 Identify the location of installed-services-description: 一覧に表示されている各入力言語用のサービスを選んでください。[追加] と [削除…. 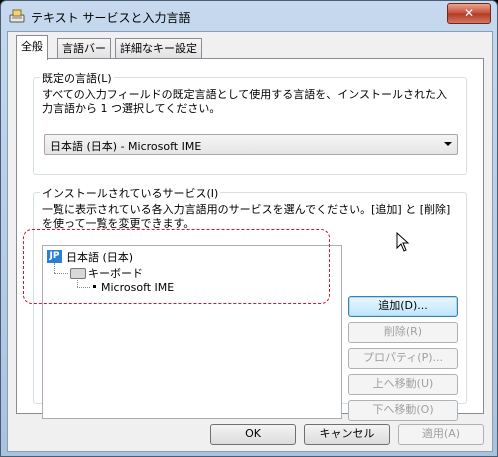
(246, 216).